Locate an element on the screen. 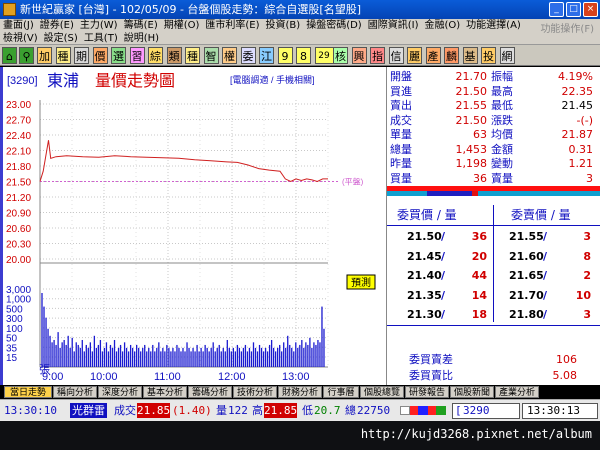 This screenshot has height=450, width=600. menu-item: 期權(O) is located at coordinates (182, 25).